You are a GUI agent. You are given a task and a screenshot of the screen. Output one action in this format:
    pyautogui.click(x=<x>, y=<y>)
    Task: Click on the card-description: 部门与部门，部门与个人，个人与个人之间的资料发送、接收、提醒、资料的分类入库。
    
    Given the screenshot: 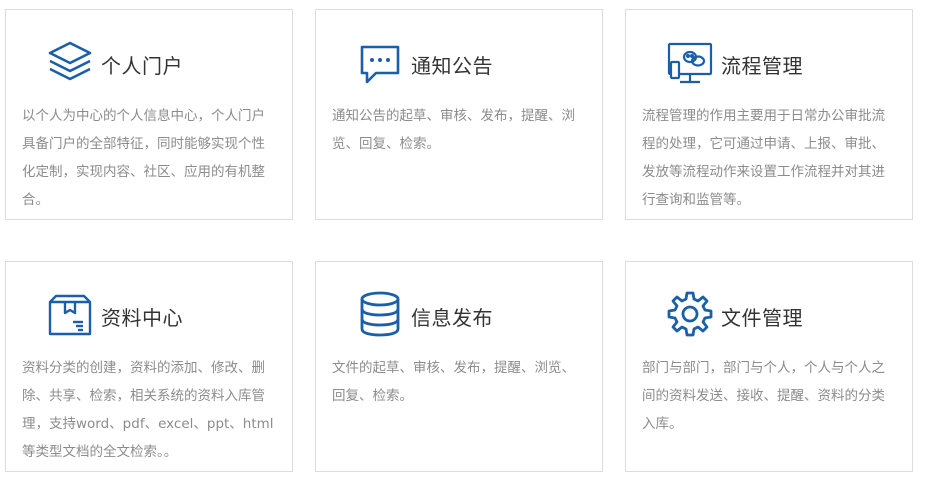 What is the action you would take?
    pyautogui.click(x=763, y=396)
    